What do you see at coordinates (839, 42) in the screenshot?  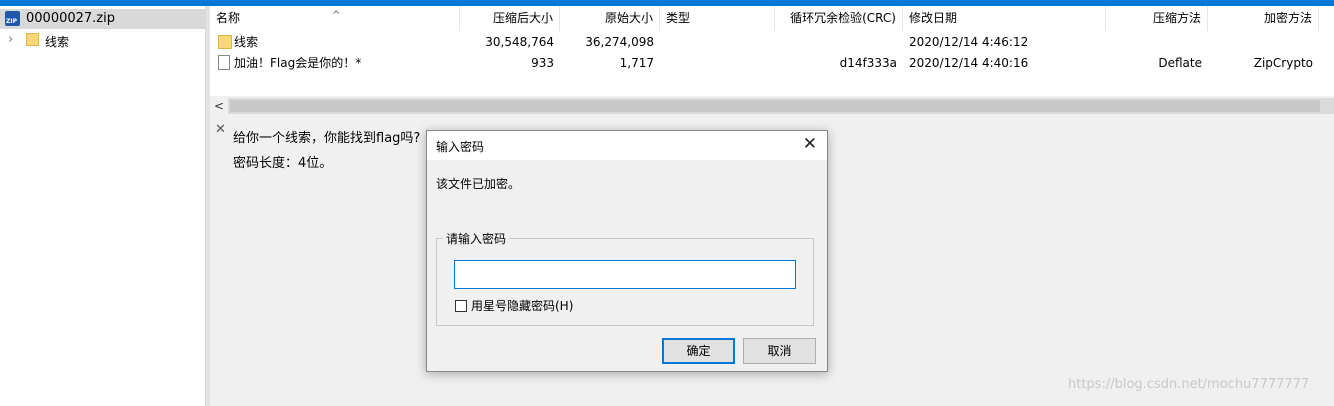 I see `row-crc` at bounding box center [839, 42].